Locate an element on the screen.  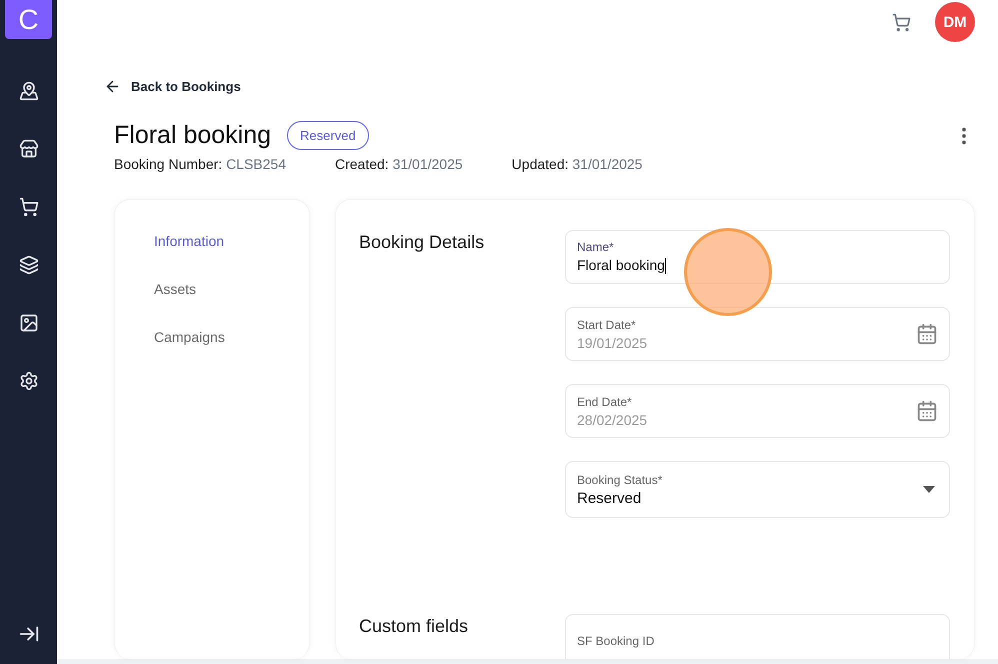
settings-icon is located at coordinates (28, 380).